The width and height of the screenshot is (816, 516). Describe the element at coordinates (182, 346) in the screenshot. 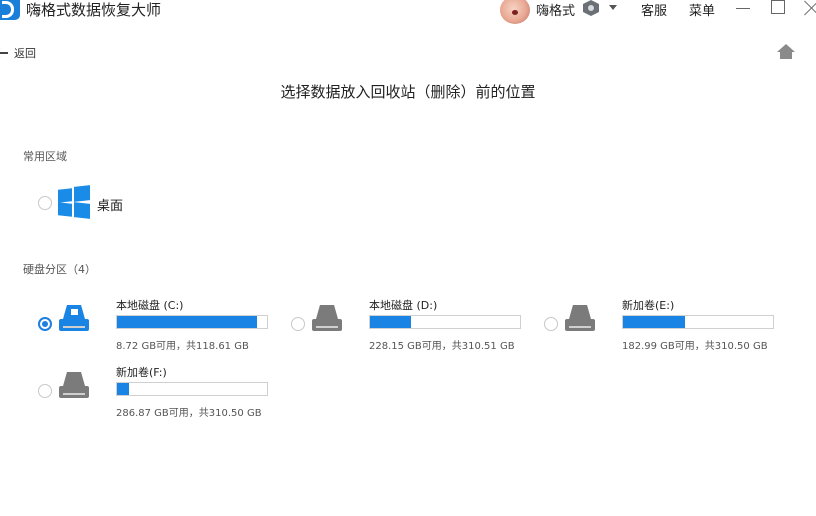

I see `drive-capacity: 8.72 GB可用，共118.61 GB` at that location.